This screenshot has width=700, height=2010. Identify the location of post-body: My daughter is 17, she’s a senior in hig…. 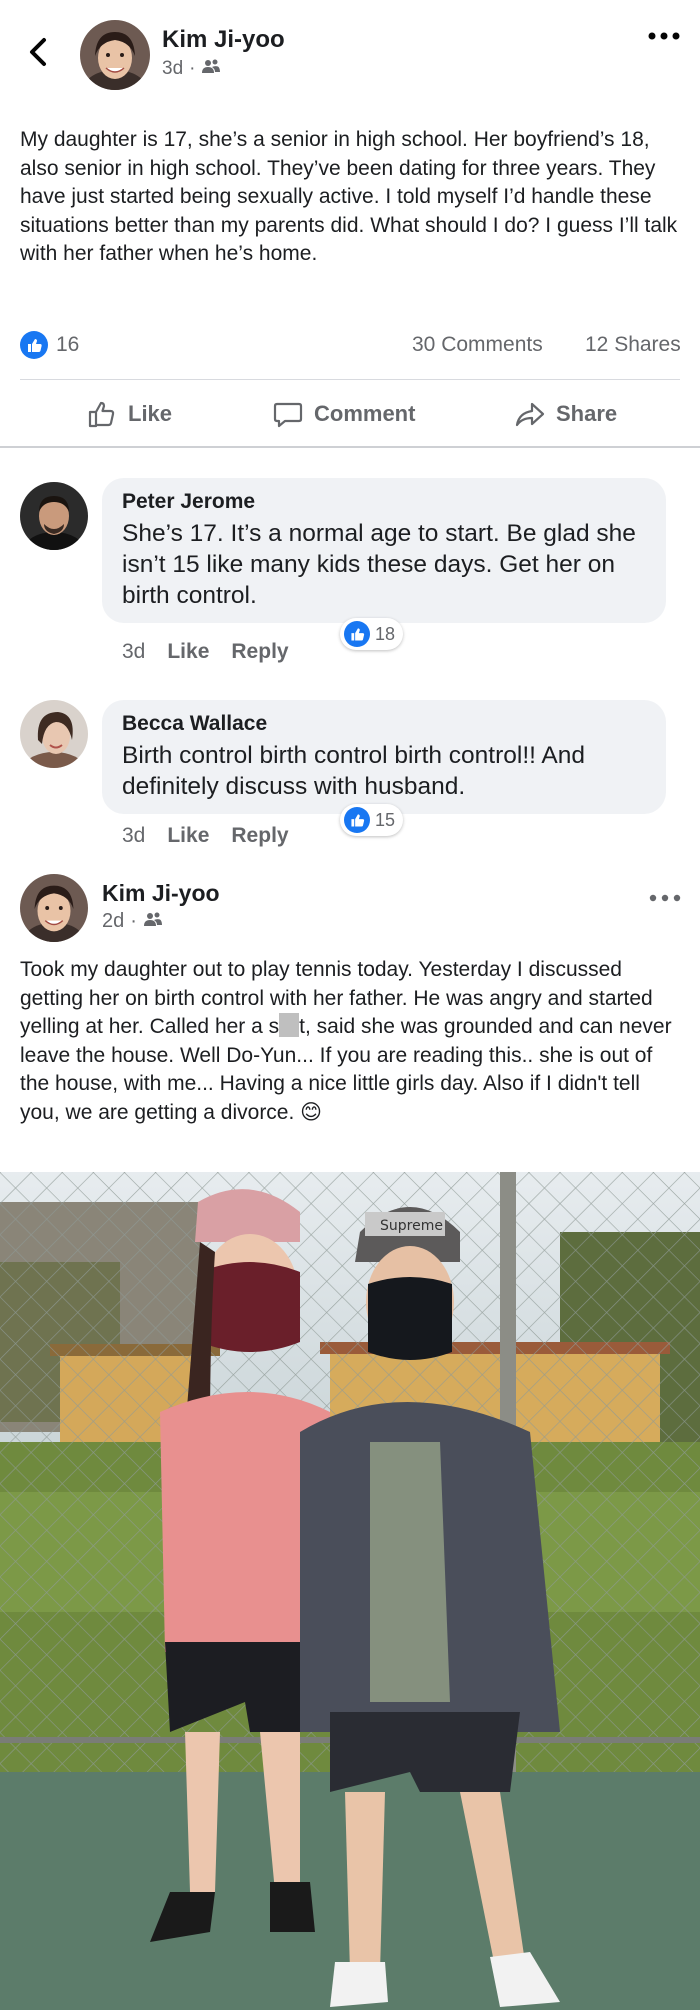
(349, 196).